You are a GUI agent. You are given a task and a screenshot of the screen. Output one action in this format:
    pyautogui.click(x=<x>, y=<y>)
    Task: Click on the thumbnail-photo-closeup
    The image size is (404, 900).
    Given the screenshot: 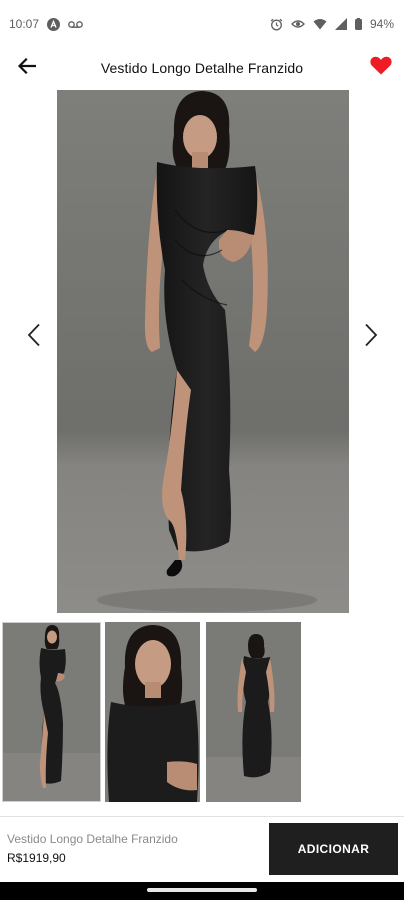 What is the action you would take?
    pyautogui.click(x=152, y=712)
    